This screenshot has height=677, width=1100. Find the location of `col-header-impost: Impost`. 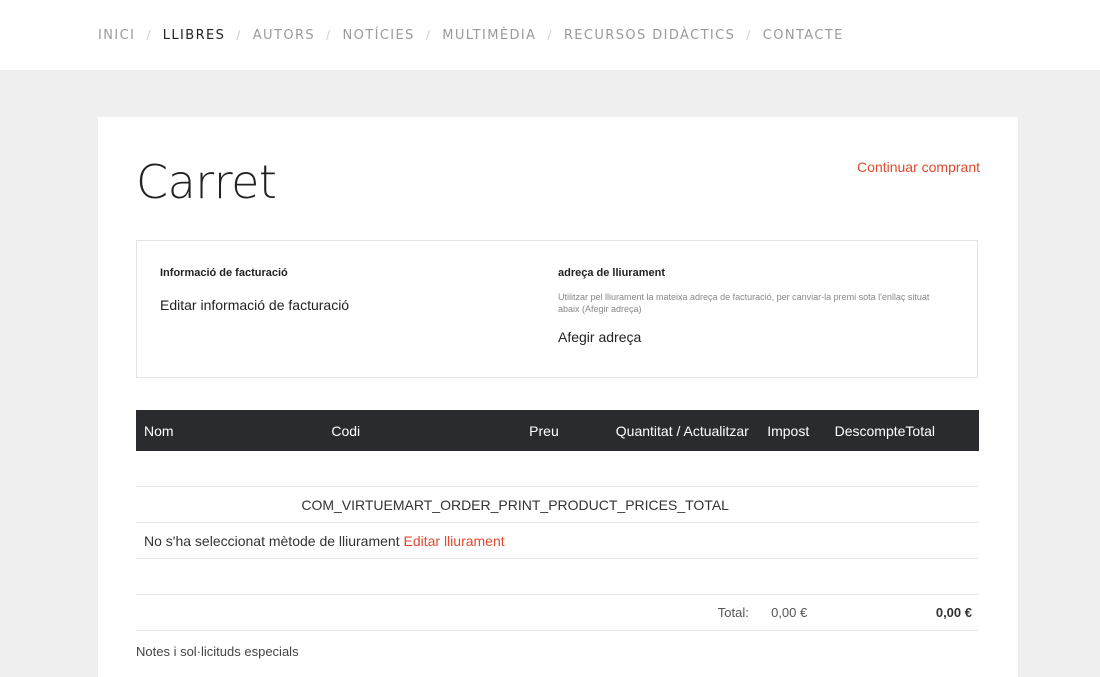

col-header-impost: Impost is located at coordinates (779, 430).